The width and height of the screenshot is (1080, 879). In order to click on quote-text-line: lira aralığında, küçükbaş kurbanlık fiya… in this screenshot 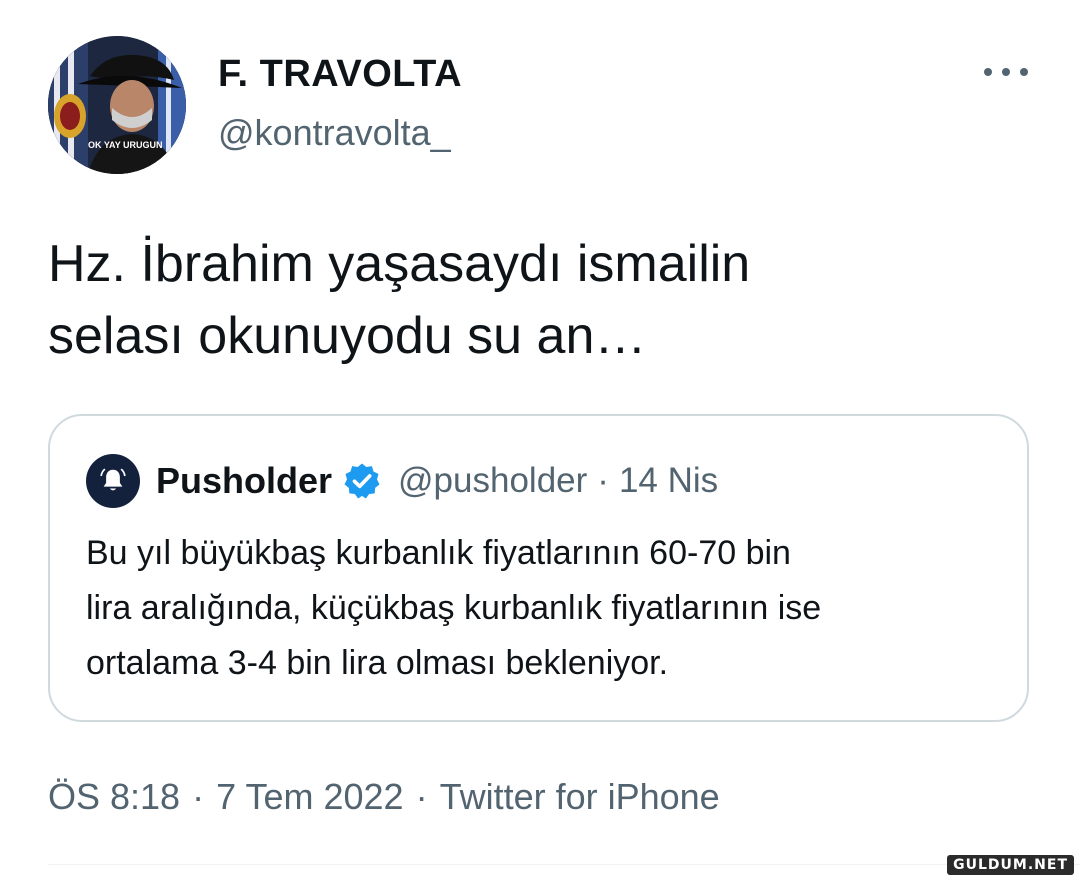, I will do `click(454, 608)`.